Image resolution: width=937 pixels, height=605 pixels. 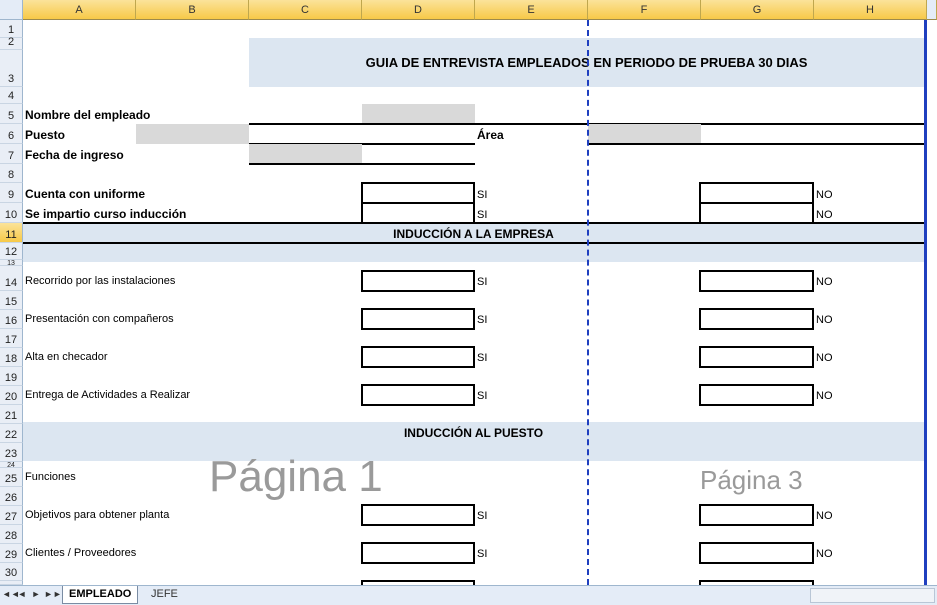 I want to click on company-item-4: Entrega de Actividades a Realizar, so click(x=108, y=395).